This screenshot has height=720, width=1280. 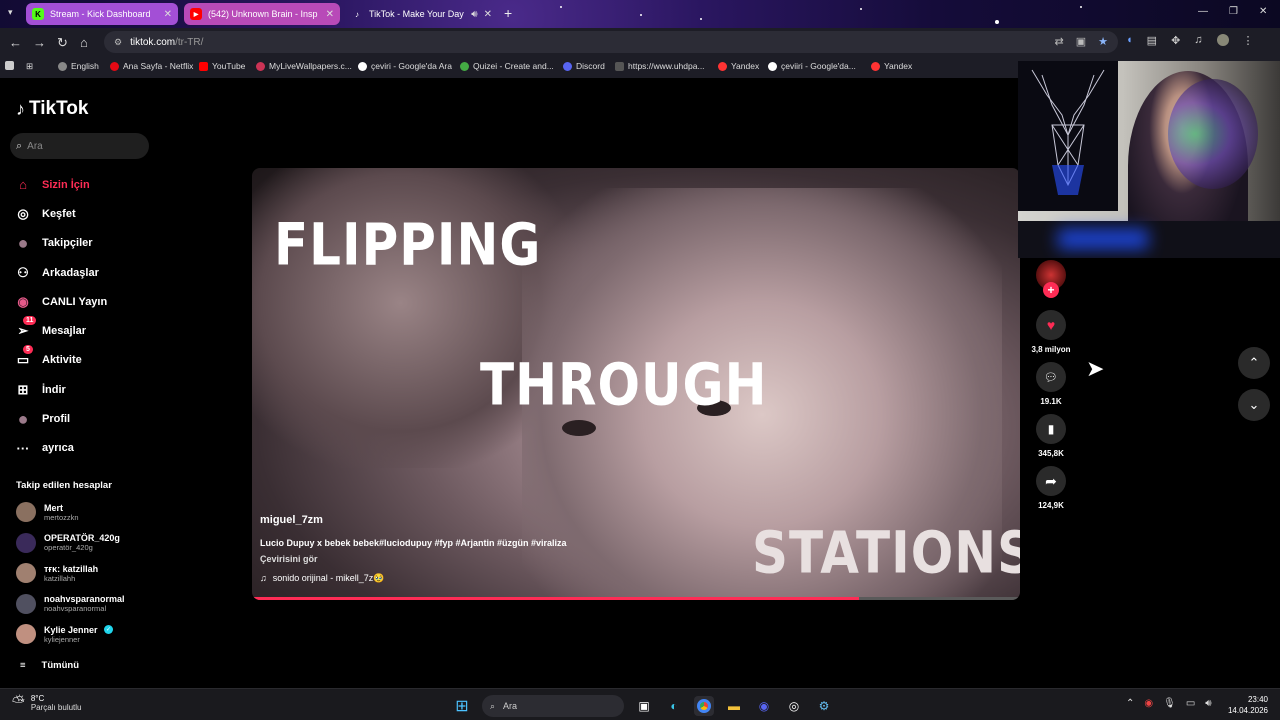 I want to click on share-icon: ➦, so click(x=1051, y=481).